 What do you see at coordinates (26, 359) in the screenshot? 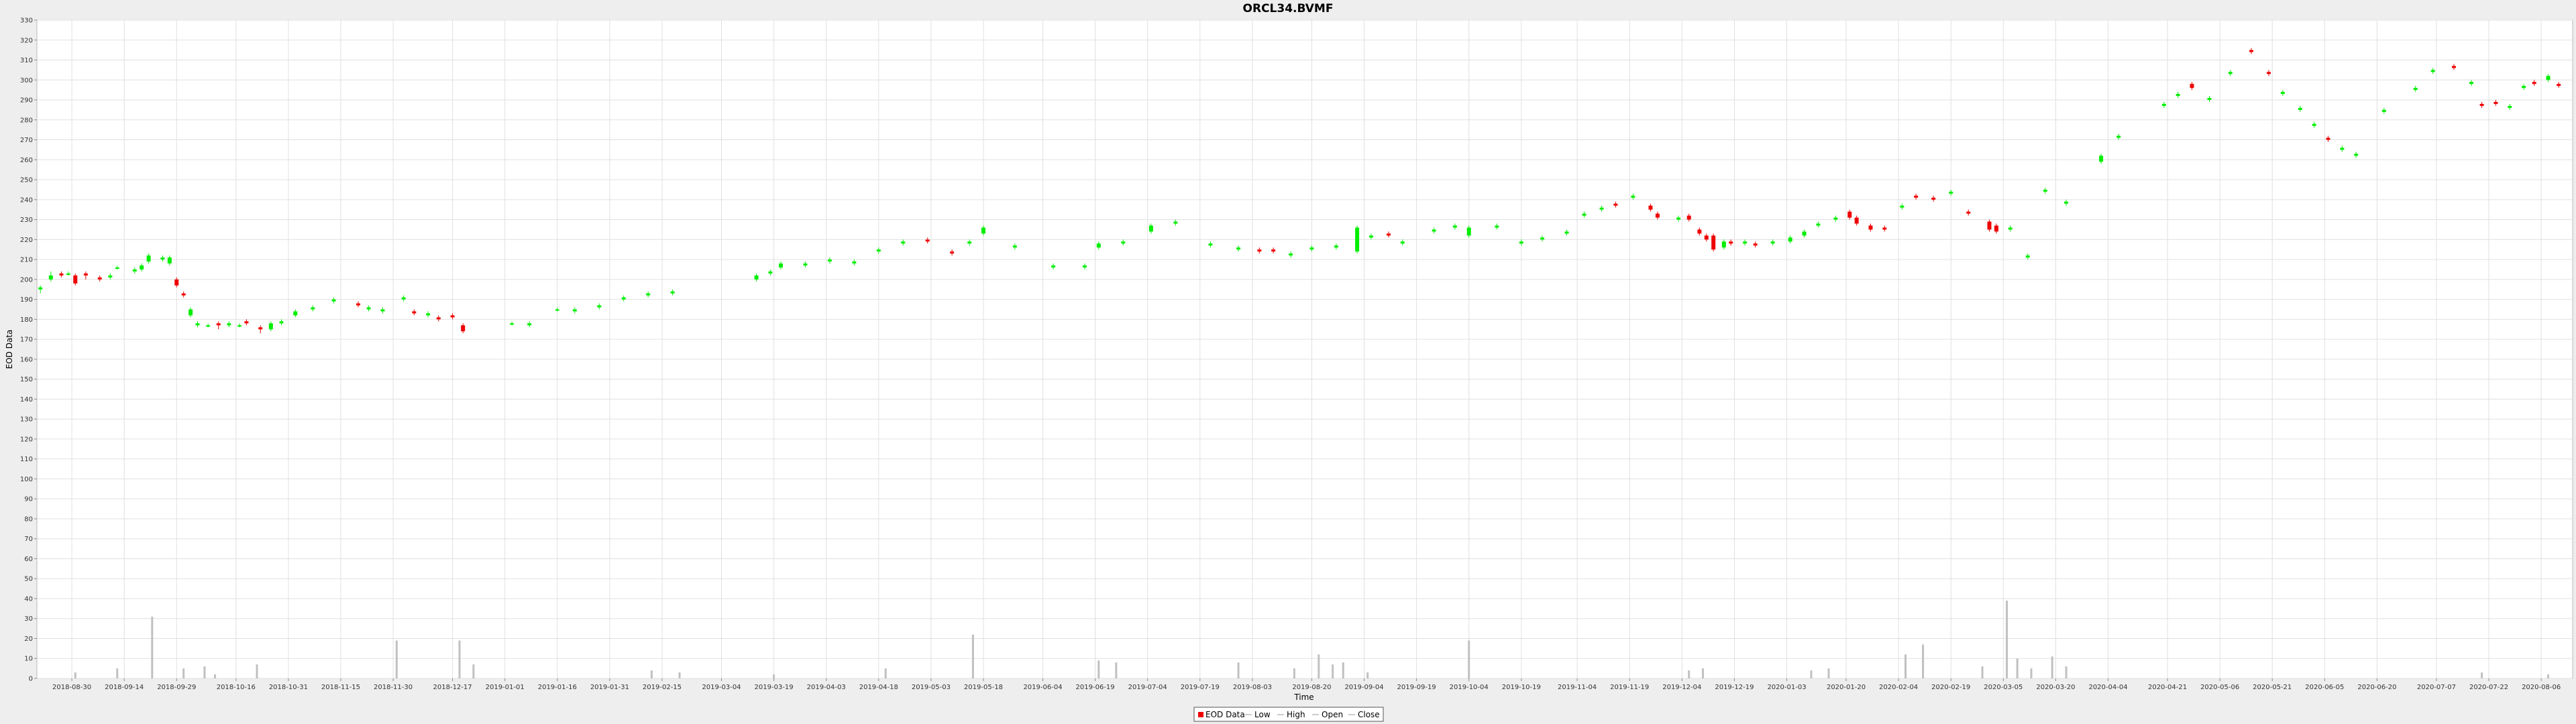
I see `y-tick-label: 160` at bounding box center [26, 359].